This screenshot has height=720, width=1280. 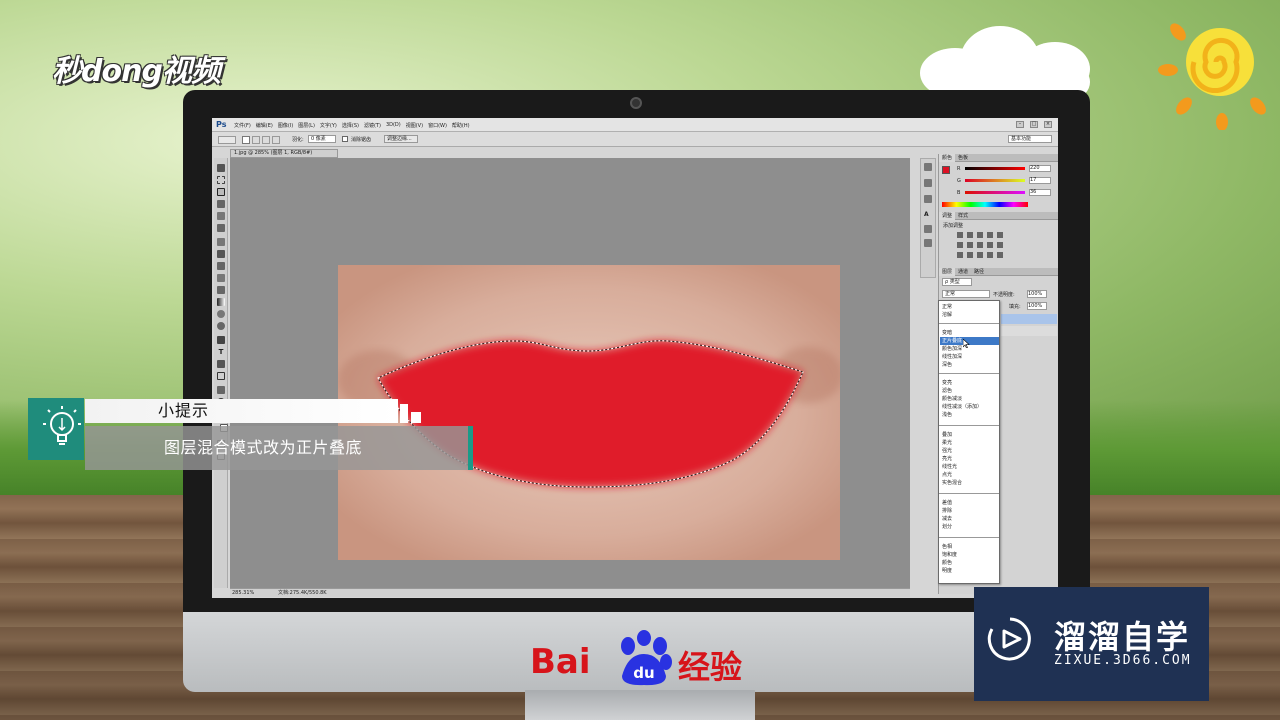 I want to click on doc-size-readout: 文档:275.4K/550.8K, so click(x=302, y=593).